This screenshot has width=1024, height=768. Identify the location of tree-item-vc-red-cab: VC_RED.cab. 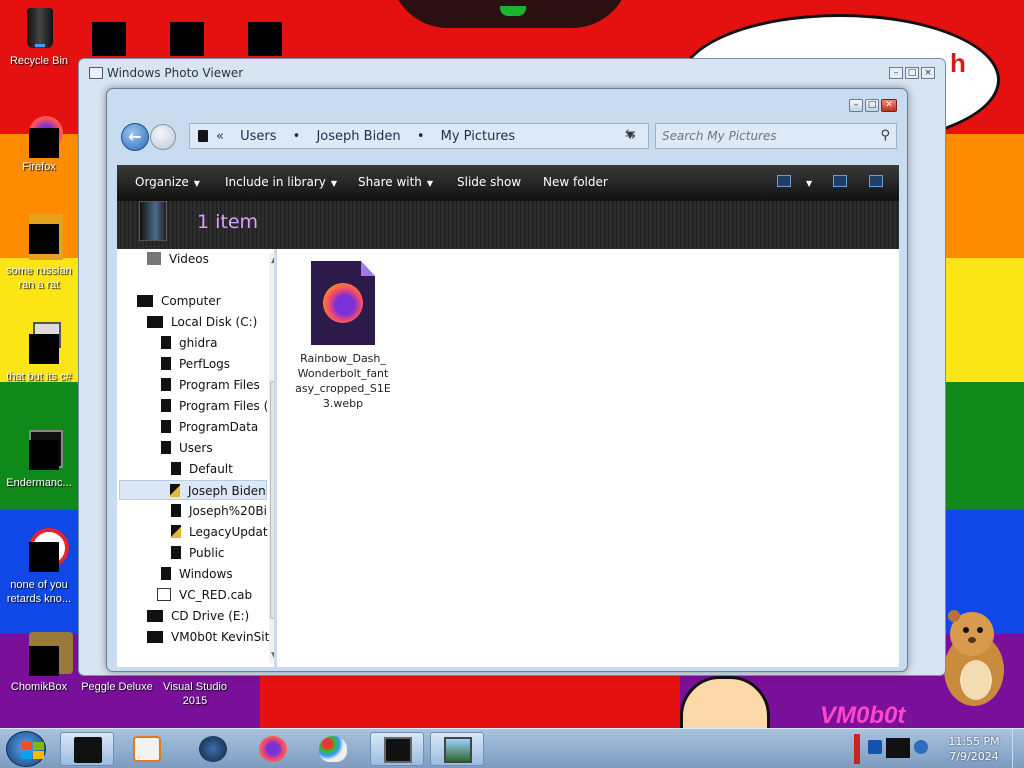
(204, 595).